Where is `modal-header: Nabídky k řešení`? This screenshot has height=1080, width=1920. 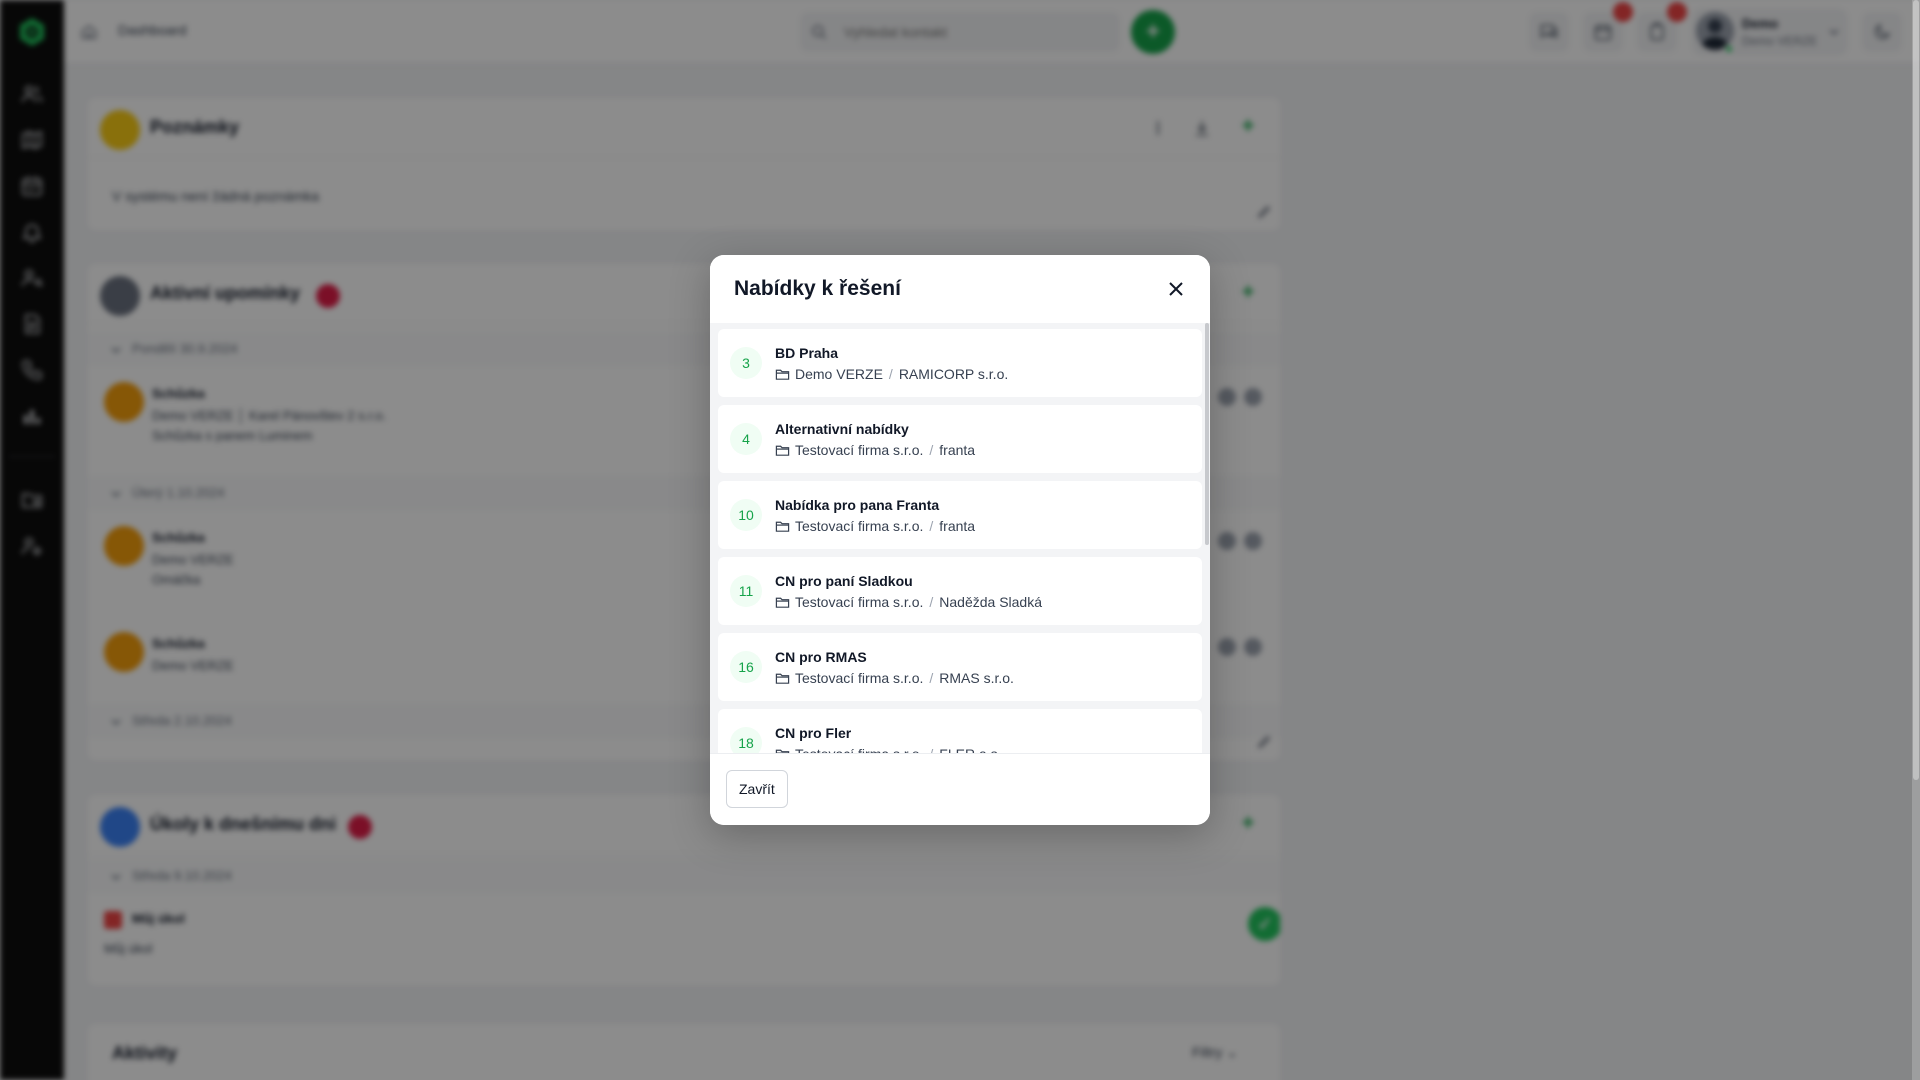 modal-header: Nabídky k řešení is located at coordinates (960, 289).